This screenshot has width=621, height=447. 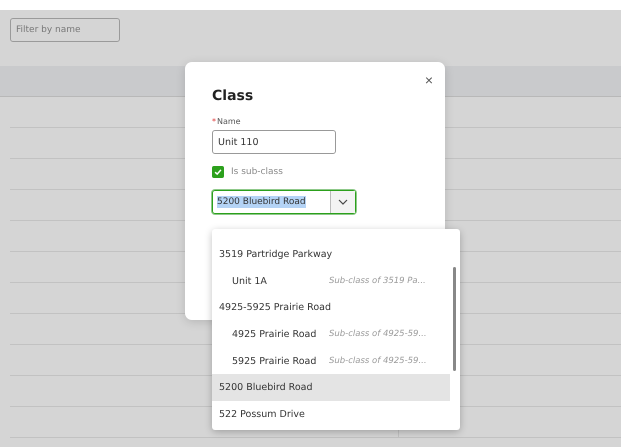 What do you see at coordinates (218, 172) in the screenshot?
I see `checkbox` at bounding box center [218, 172].